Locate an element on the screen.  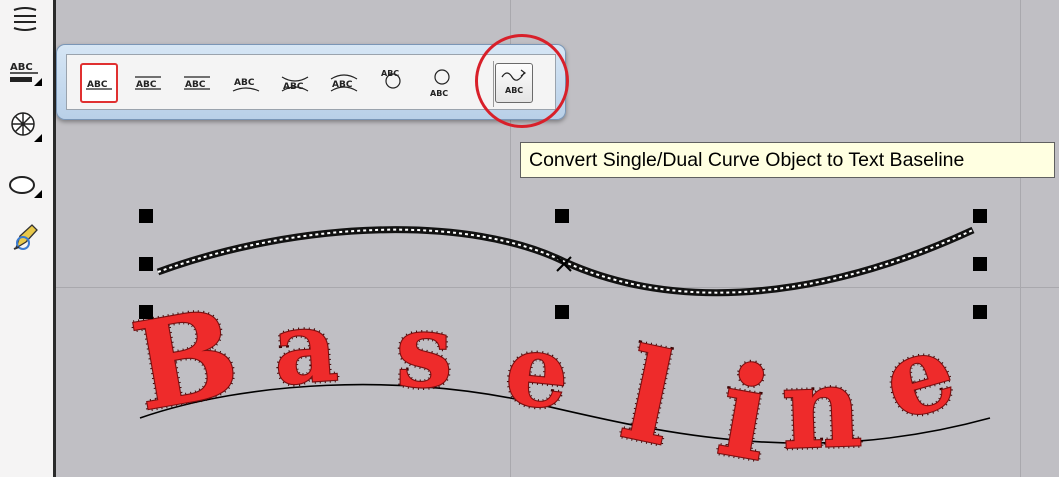
embroidered-letter-2: aa is located at coordinates (305, 348).